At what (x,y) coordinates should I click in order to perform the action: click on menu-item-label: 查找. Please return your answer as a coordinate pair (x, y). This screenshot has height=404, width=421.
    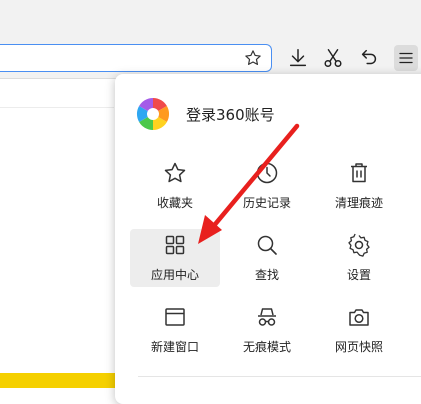
    Looking at the image, I should click on (266, 275).